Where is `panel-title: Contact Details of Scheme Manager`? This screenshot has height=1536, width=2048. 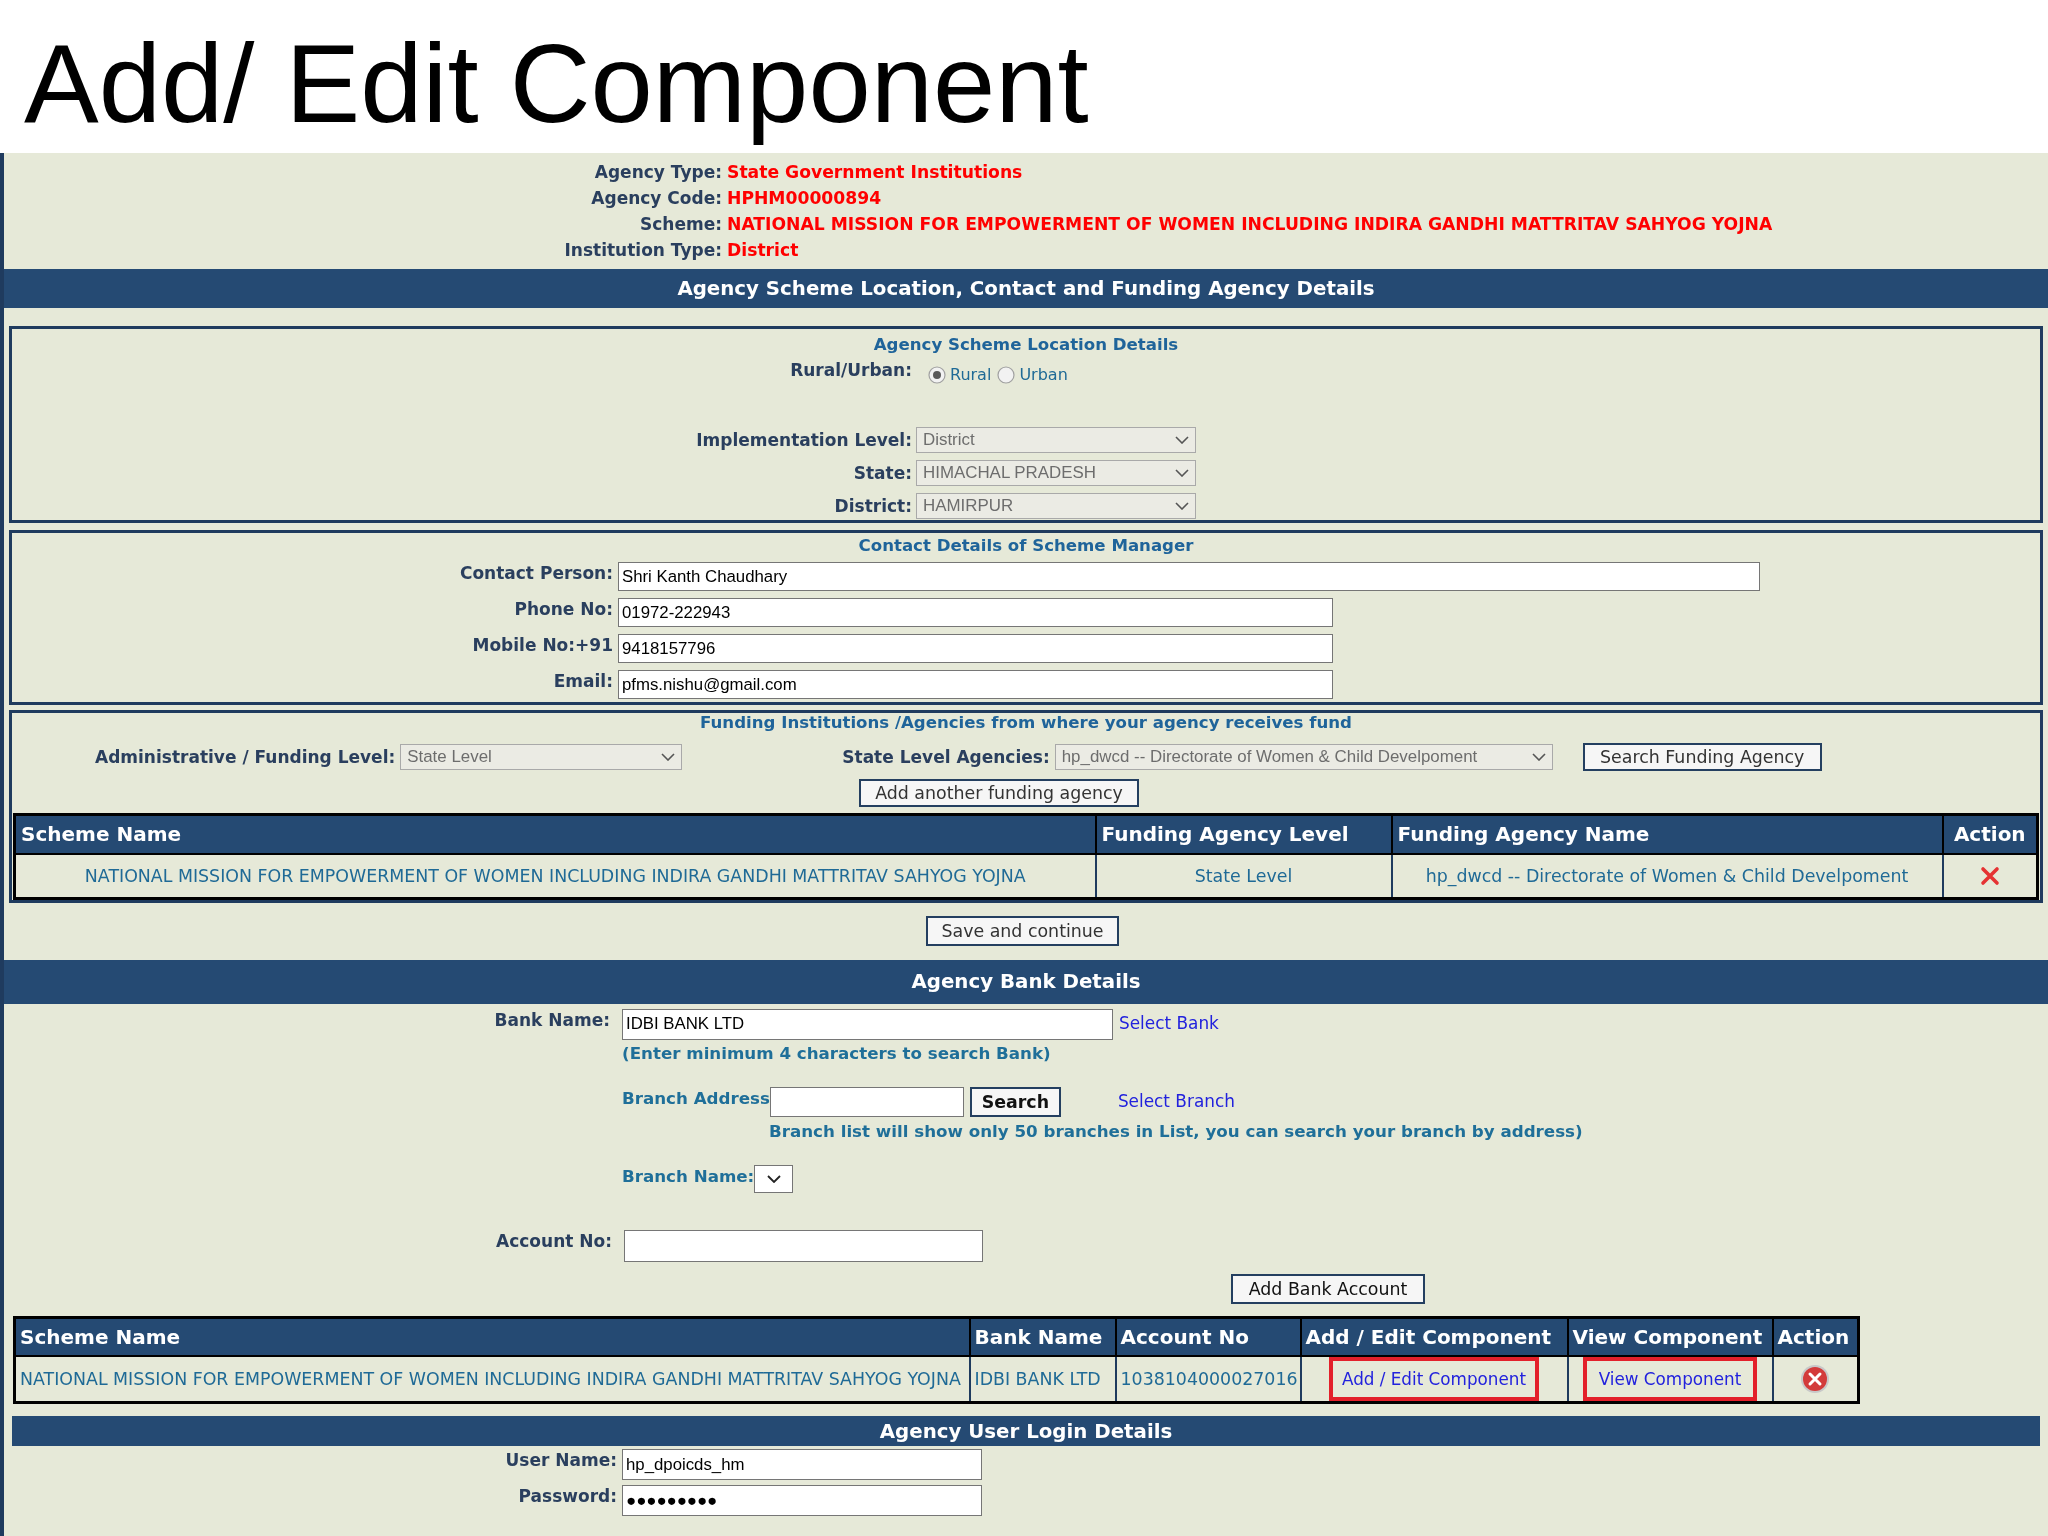 panel-title: Contact Details of Scheme Manager is located at coordinates (1026, 546).